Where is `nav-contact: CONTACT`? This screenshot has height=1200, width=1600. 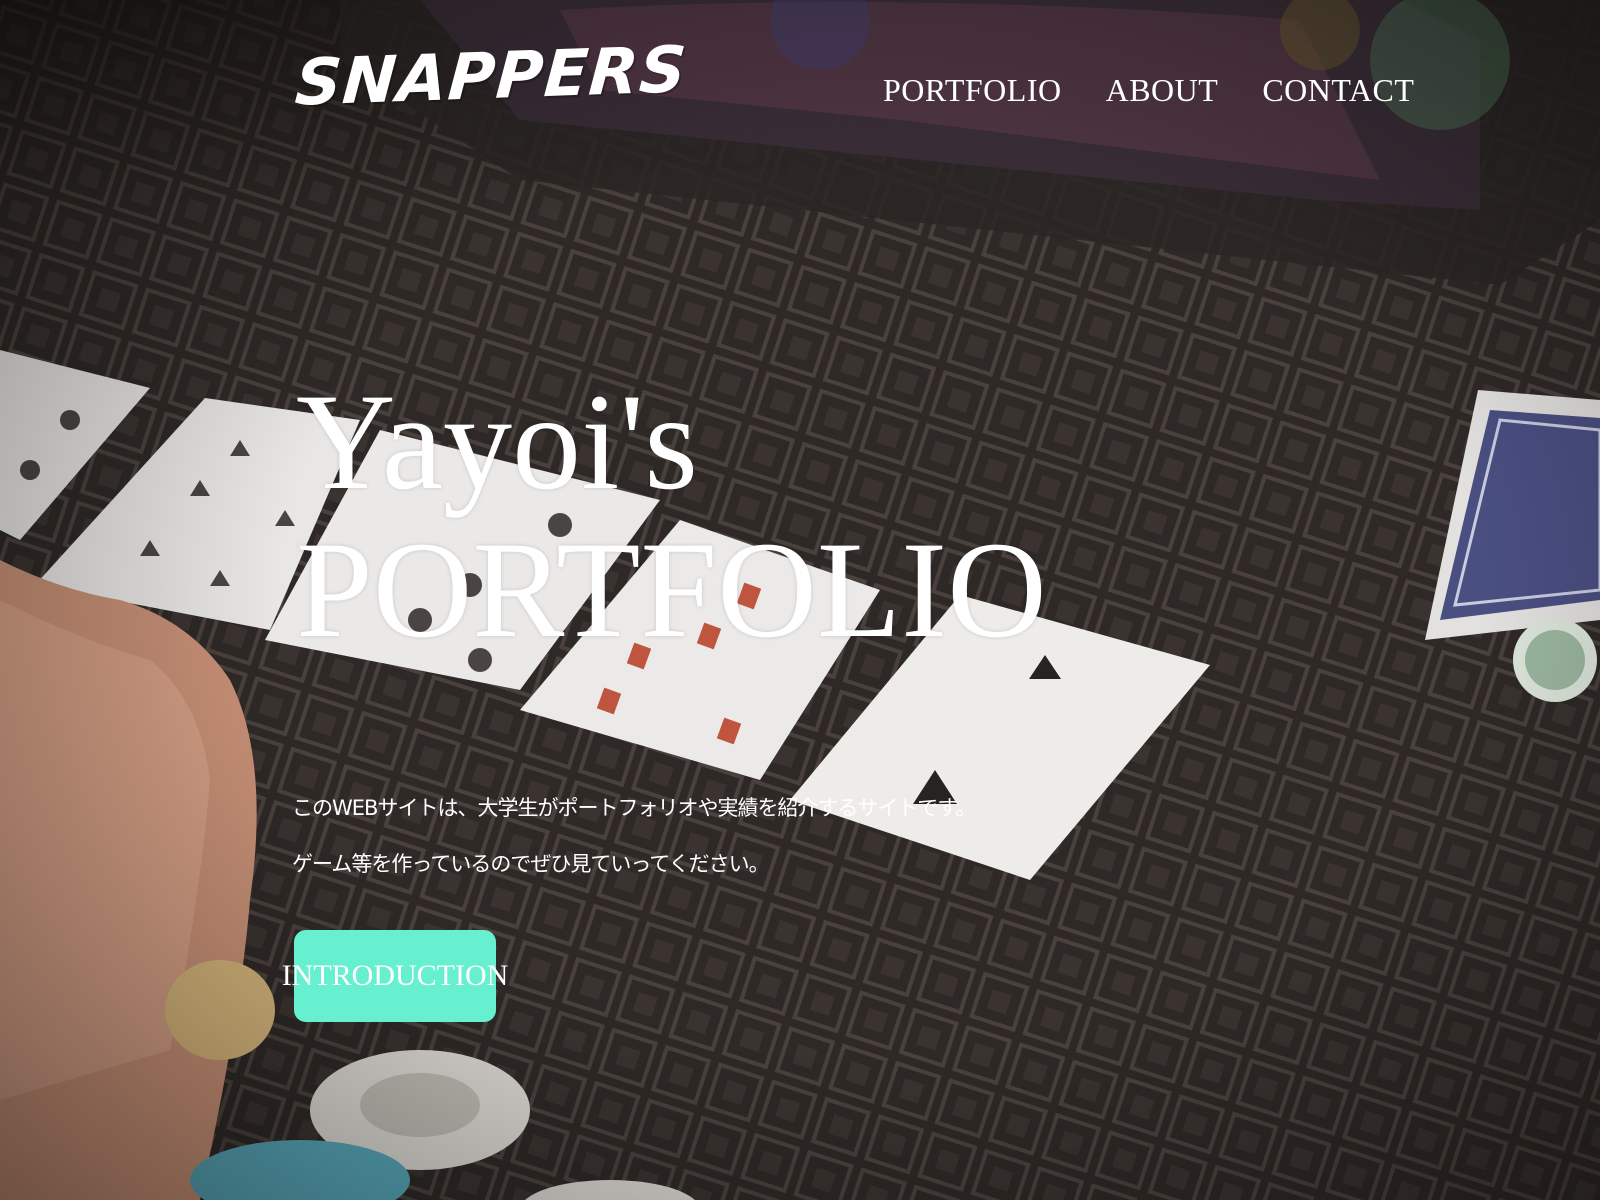
nav-contact: CONTACT is located at coordinates (1338, 90).